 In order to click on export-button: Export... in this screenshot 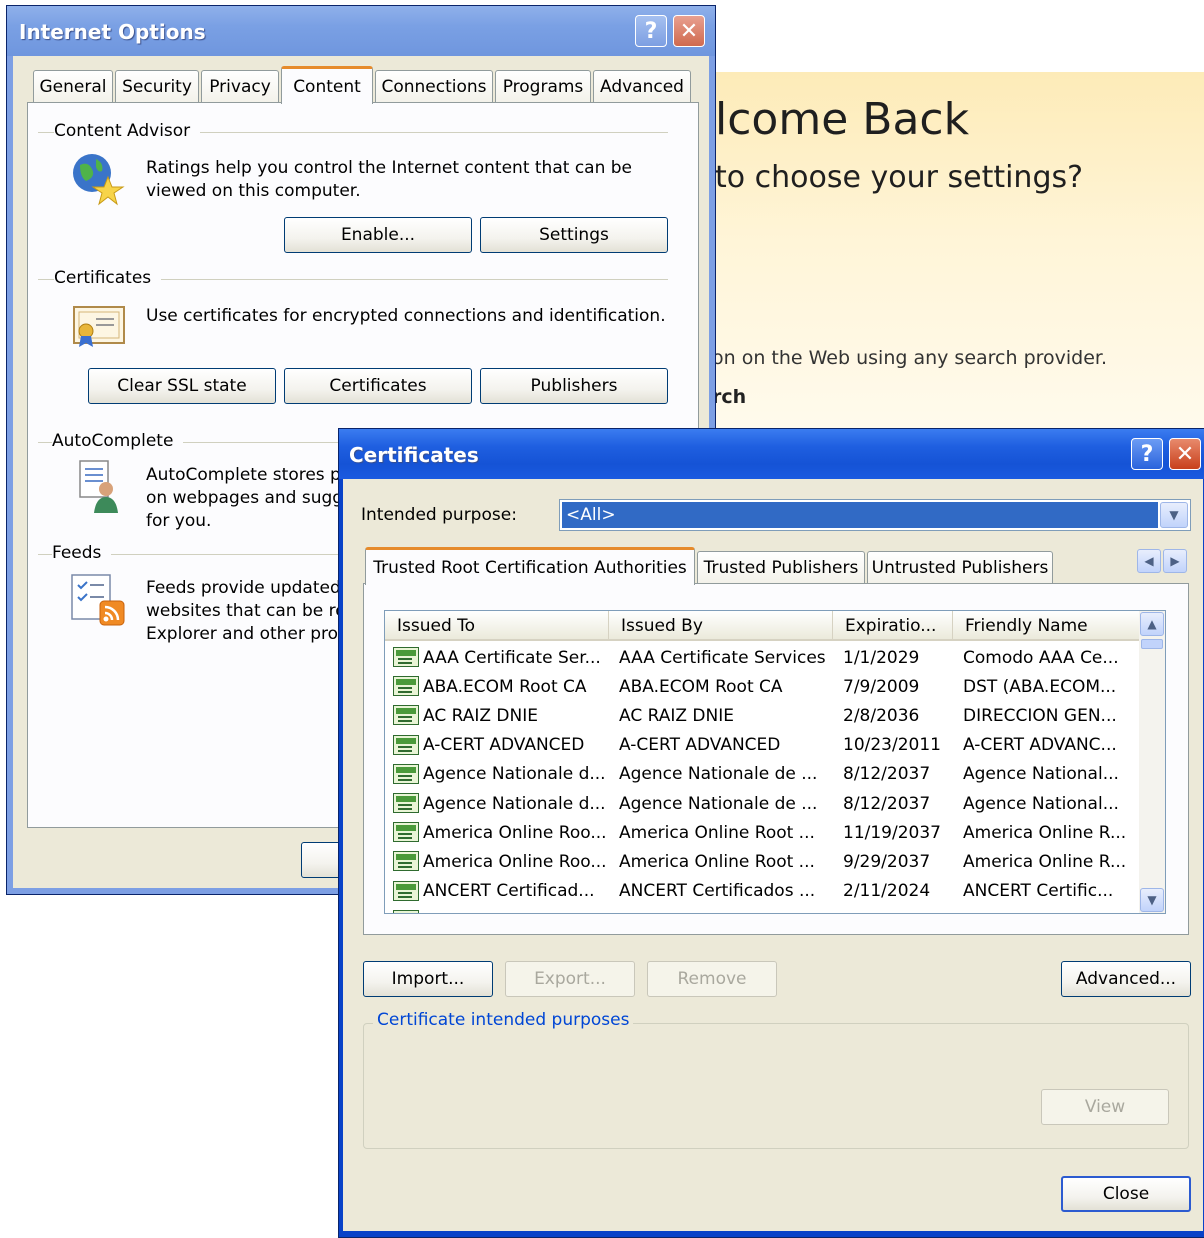, I will do `click(570, 979)`.